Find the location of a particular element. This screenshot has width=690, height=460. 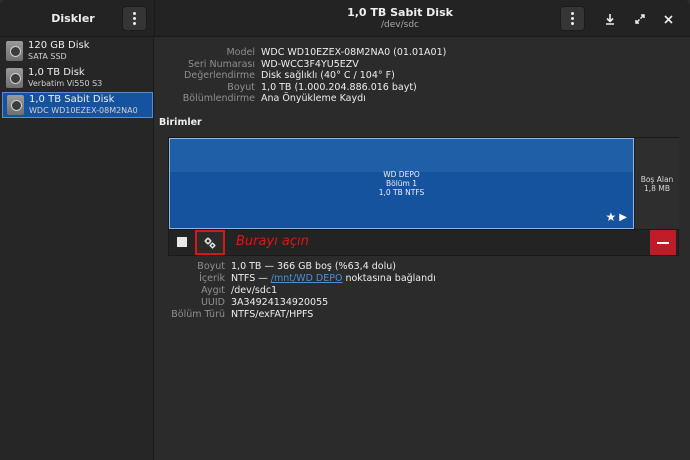

mount-point-link: /mnt/WD DEPO is located at coordinates (307, 278).